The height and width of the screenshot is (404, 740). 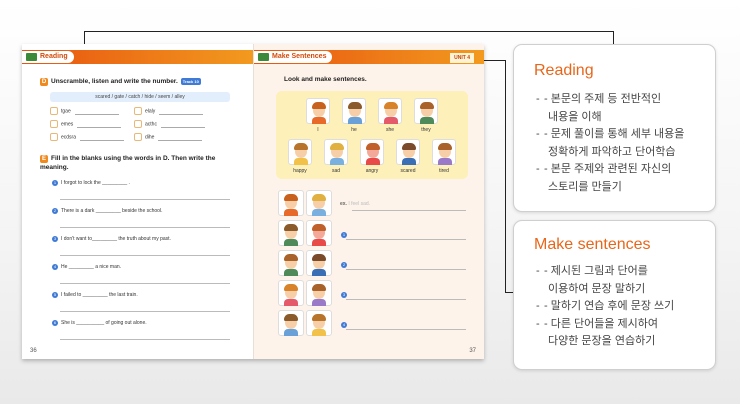 What do you see at coordinates (575, 116) in the screenshot?
I see `card-item-line: 내용을 이해` at bounding box center [575, 116].